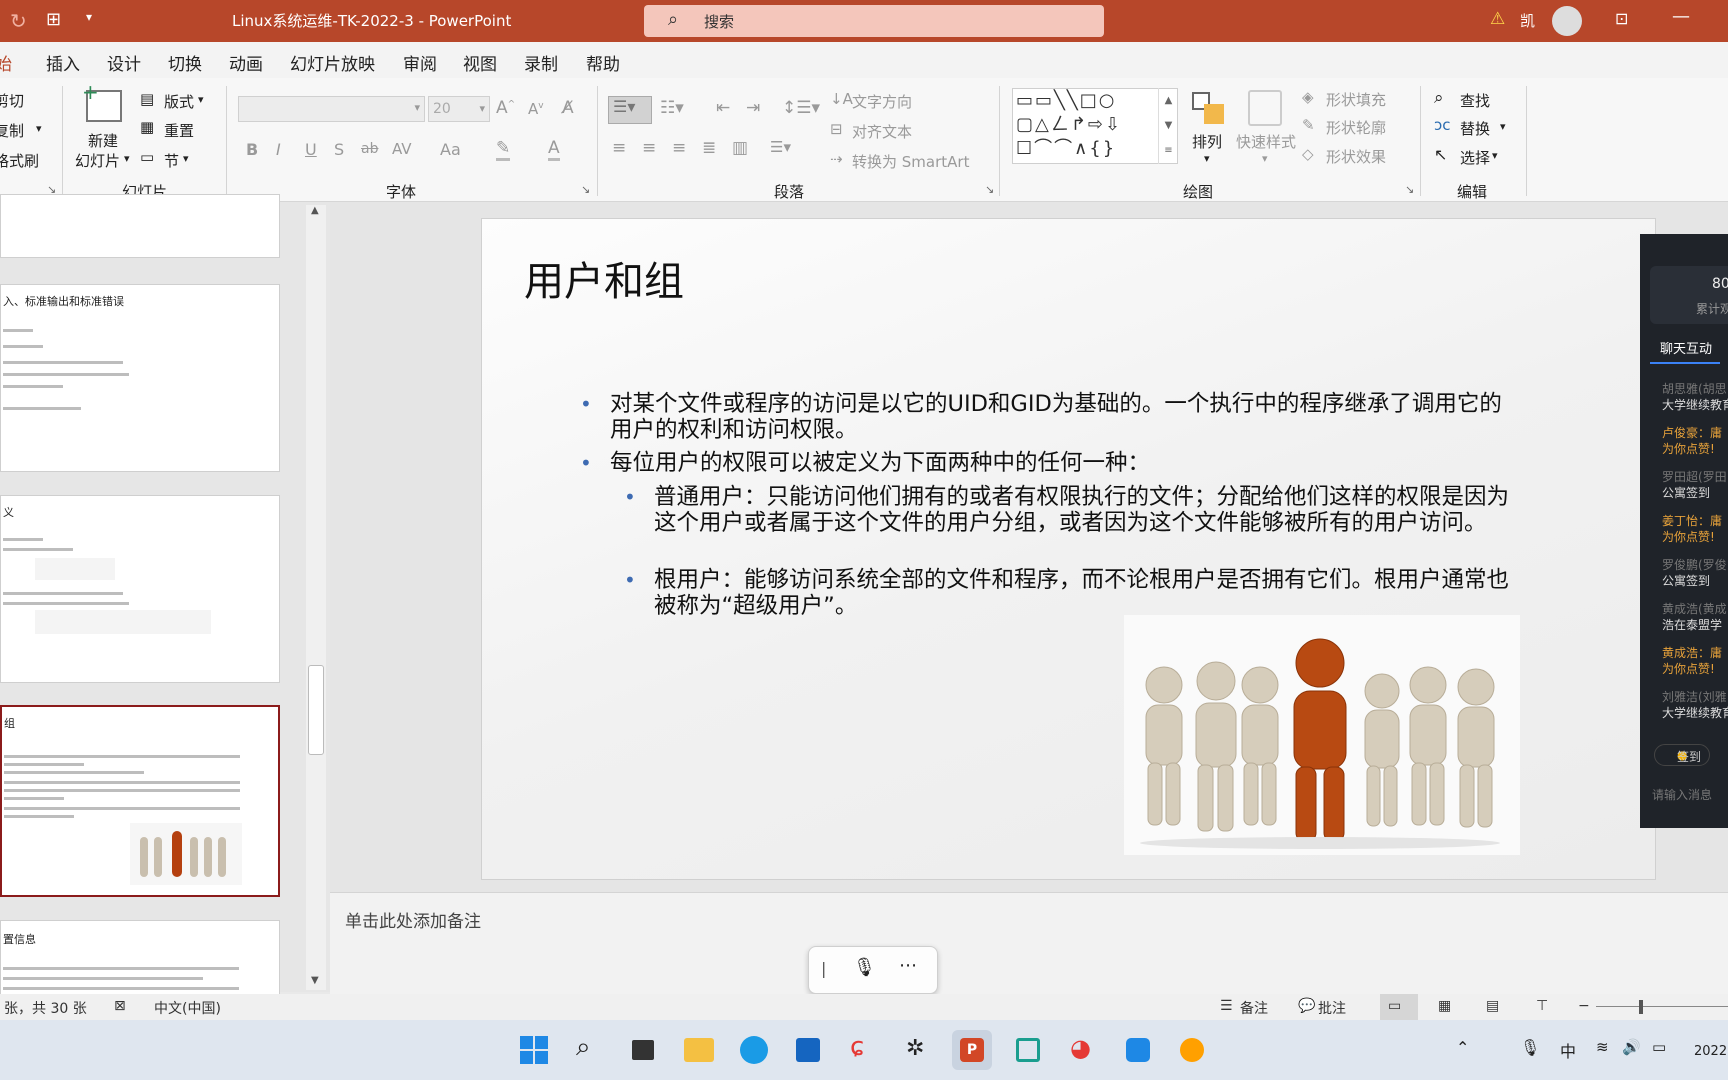 The image size is (1728, 1080). I want to click on notes-toggle: 备注, so click(1254, 1008).